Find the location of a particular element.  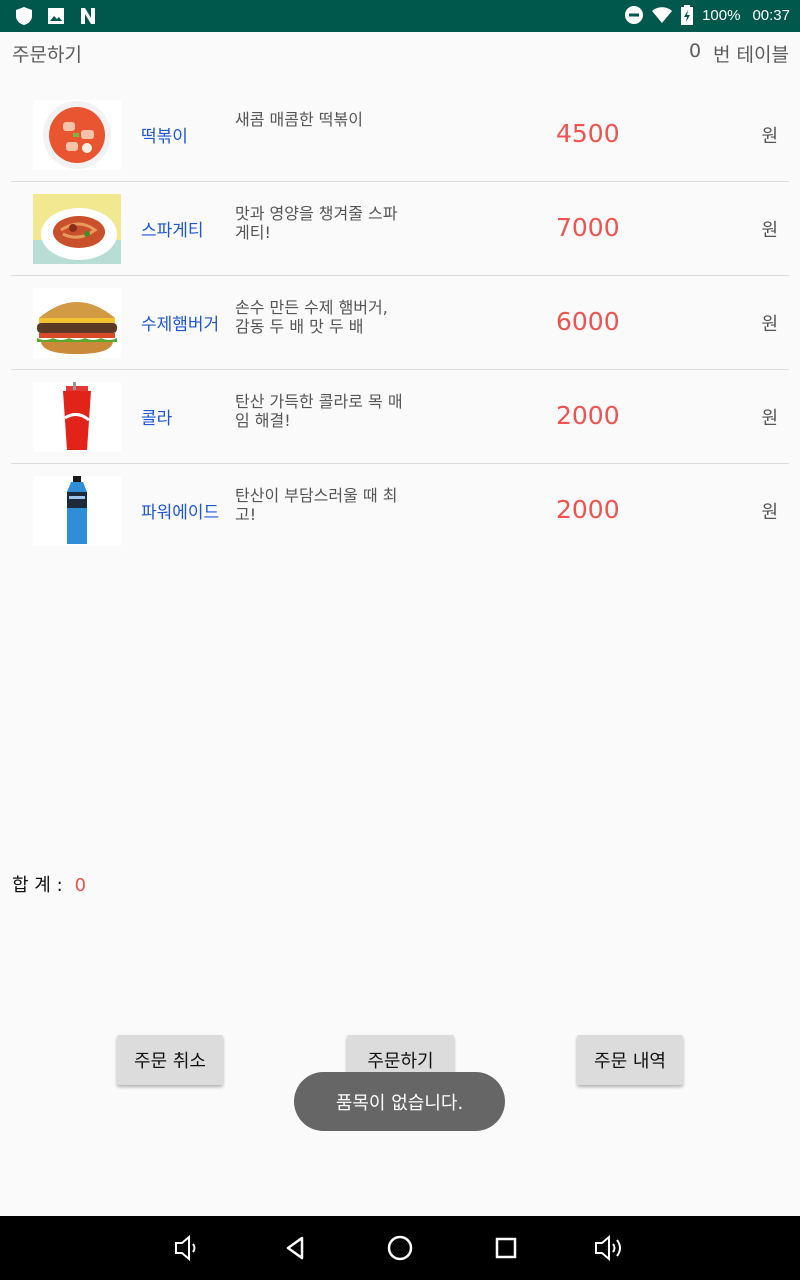

shield-icon is located at coordinates (24, 16).